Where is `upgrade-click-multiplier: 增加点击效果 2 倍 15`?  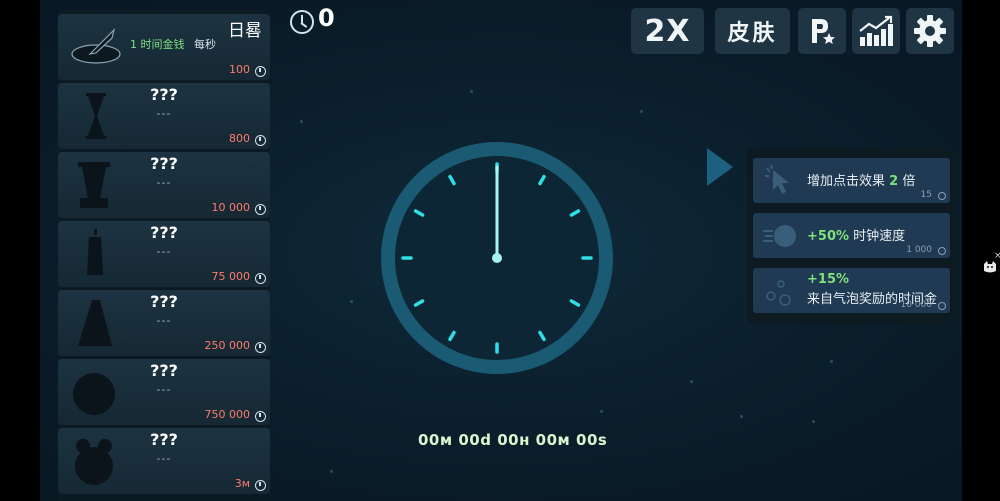
upgrade-click-multiplier: 增加点击效果 2 倍 15 is located at coordinates (851, 180).